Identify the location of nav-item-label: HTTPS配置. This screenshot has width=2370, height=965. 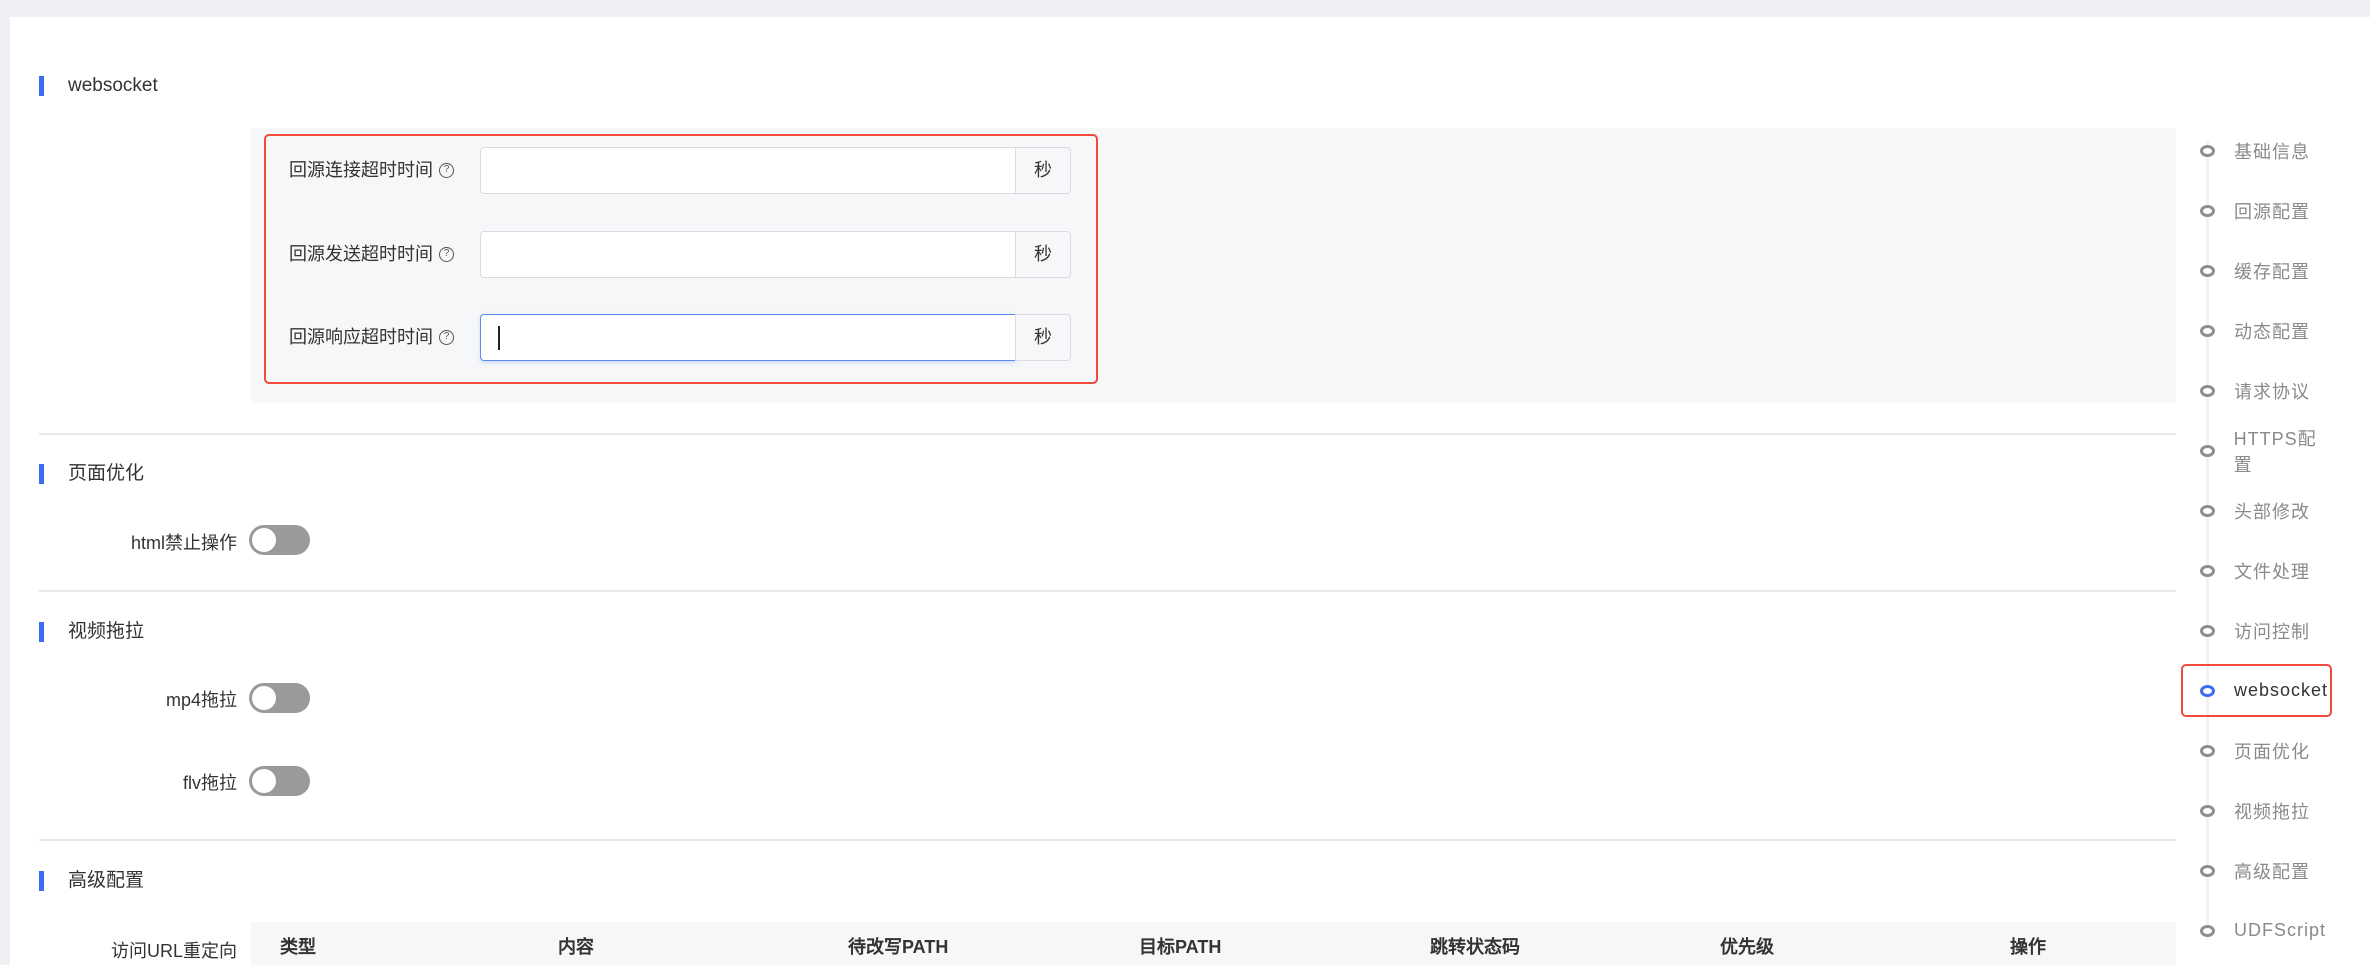
(2275, 451).